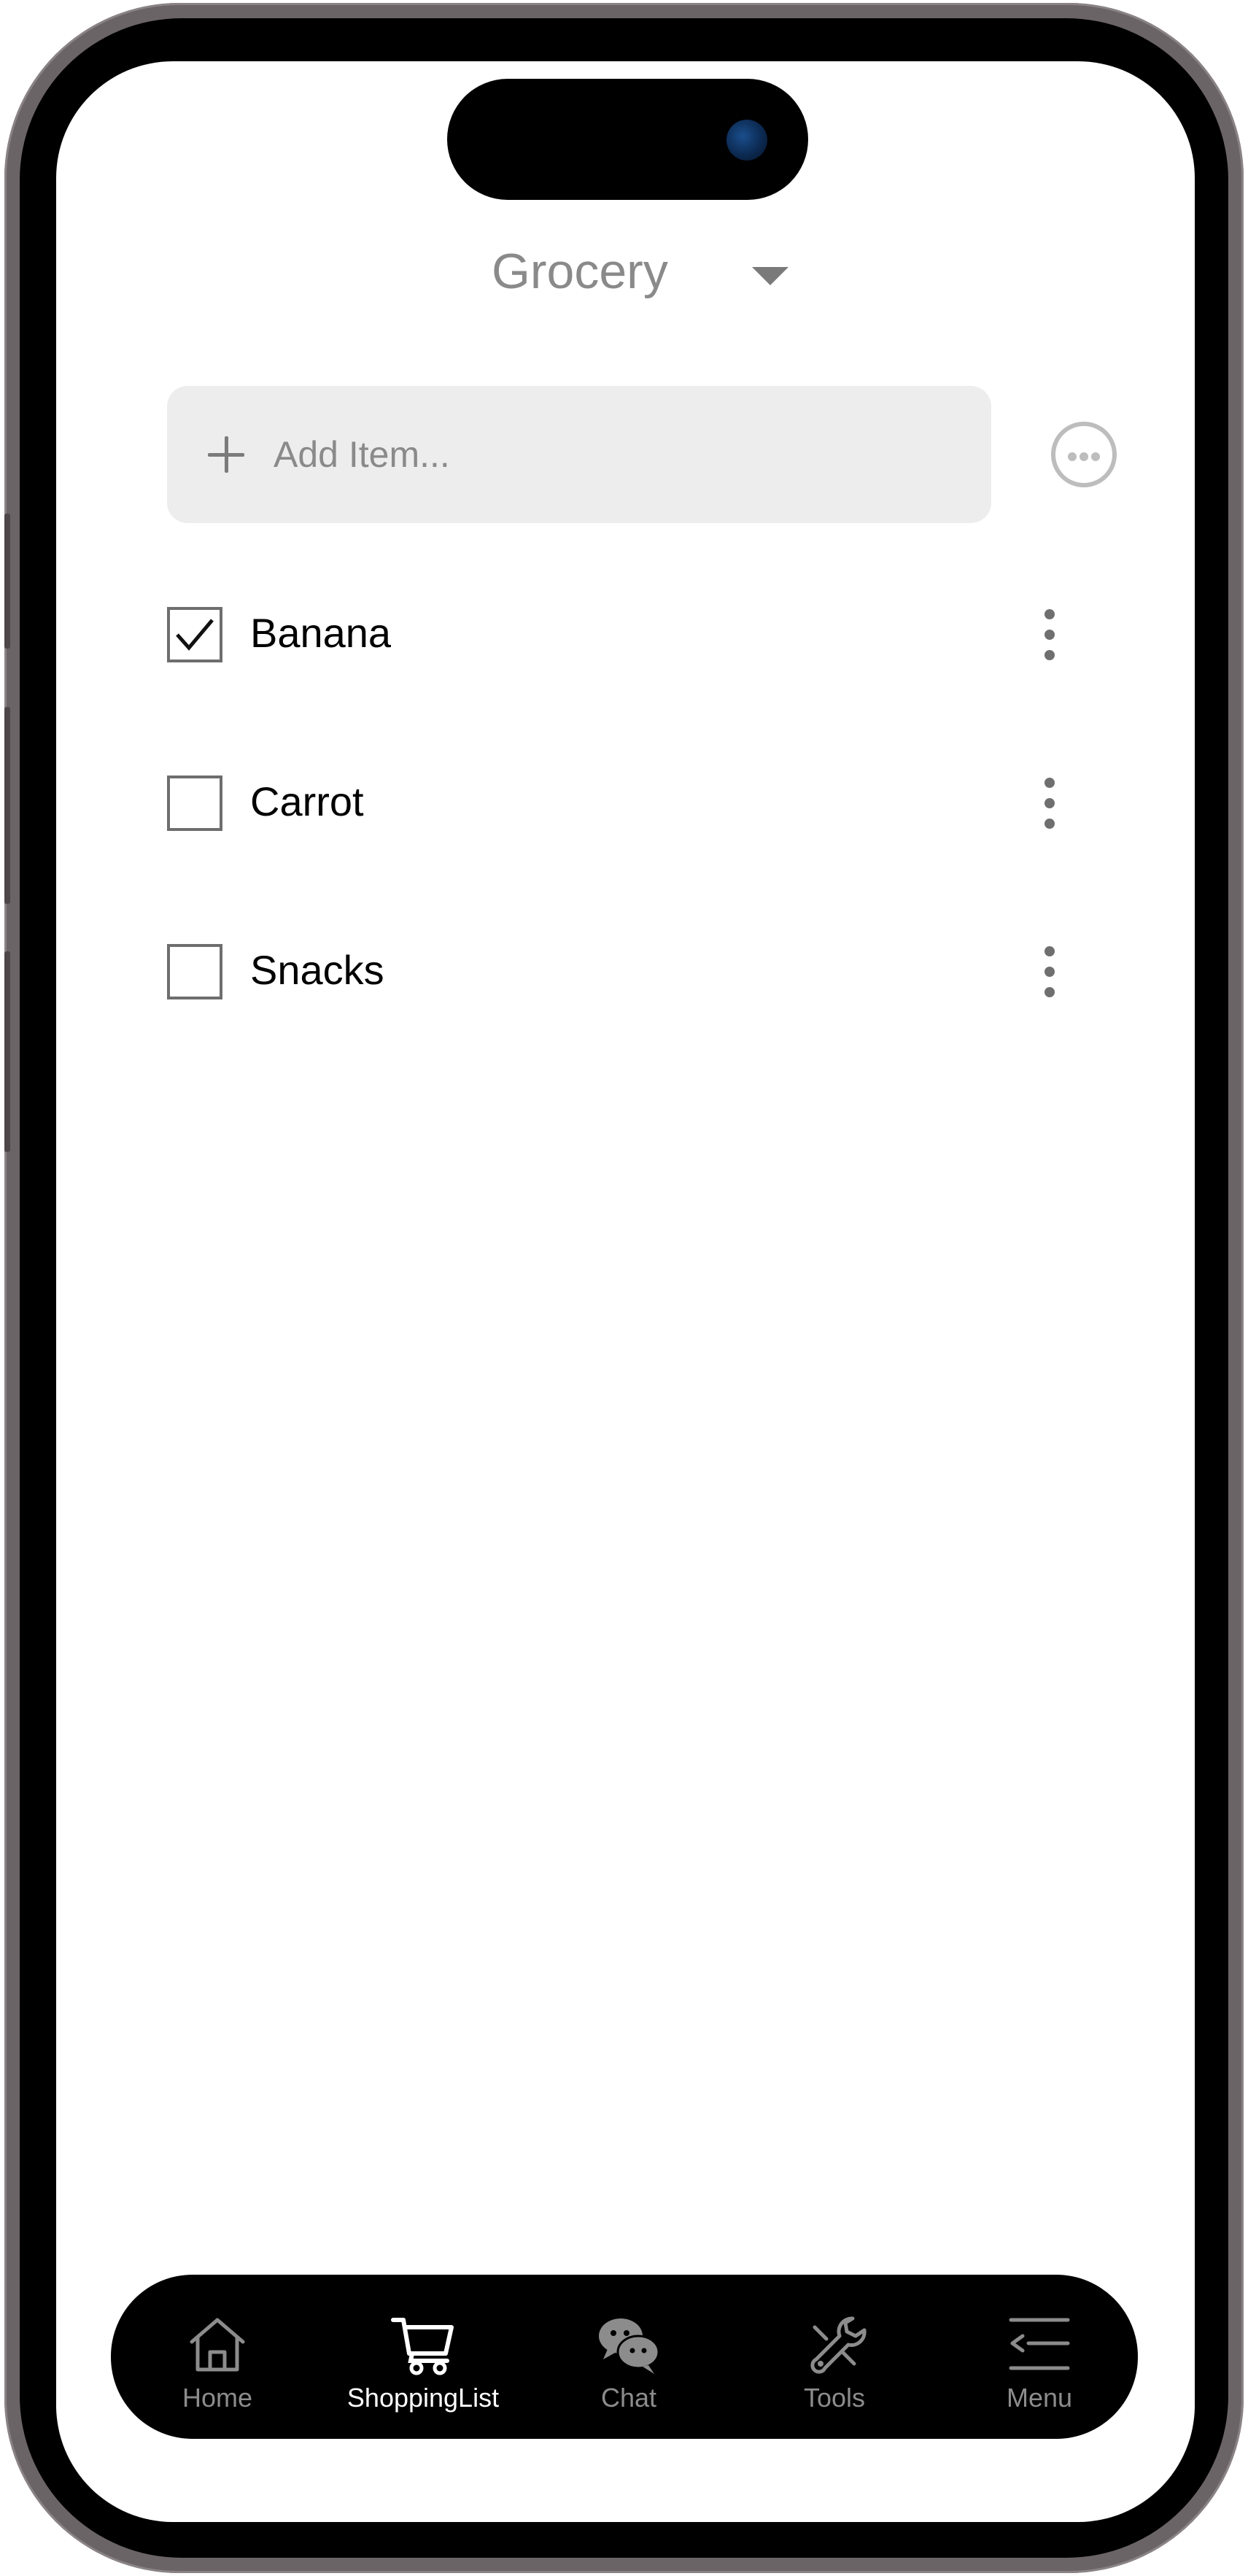 The height and width of the screenshot is (2576, 1248). Describe the element at coordinates (630, 972) in the screenshot. I see `list-item: Snacks` at that location.